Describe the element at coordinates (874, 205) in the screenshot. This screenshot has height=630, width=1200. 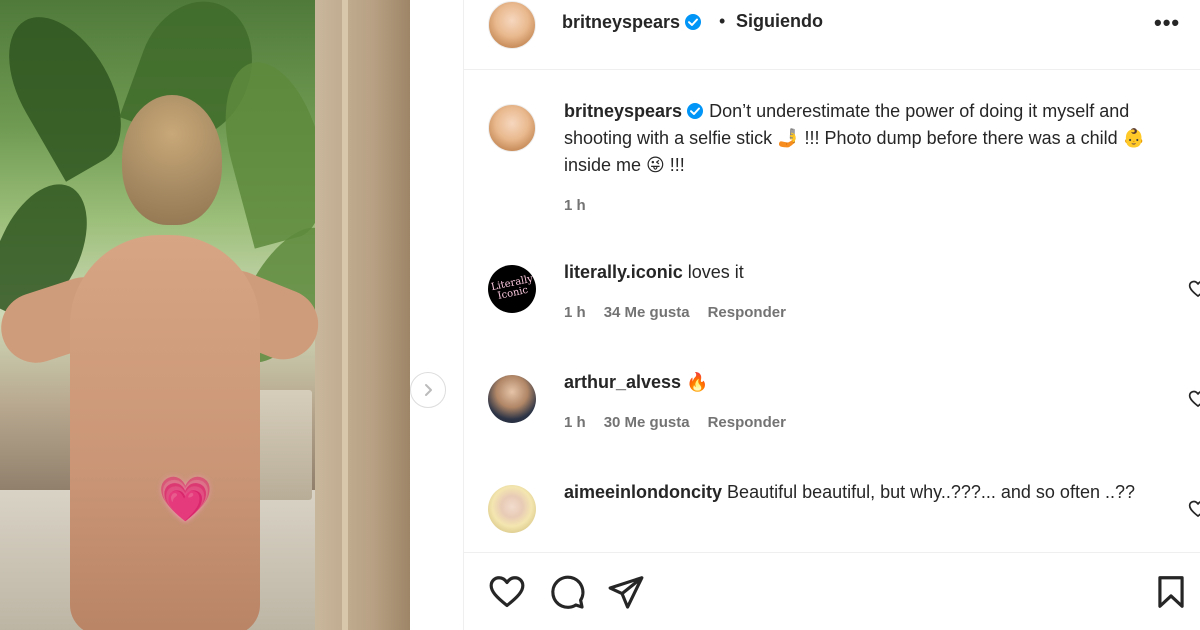
I see `caption-meta: 1 h` at that location.